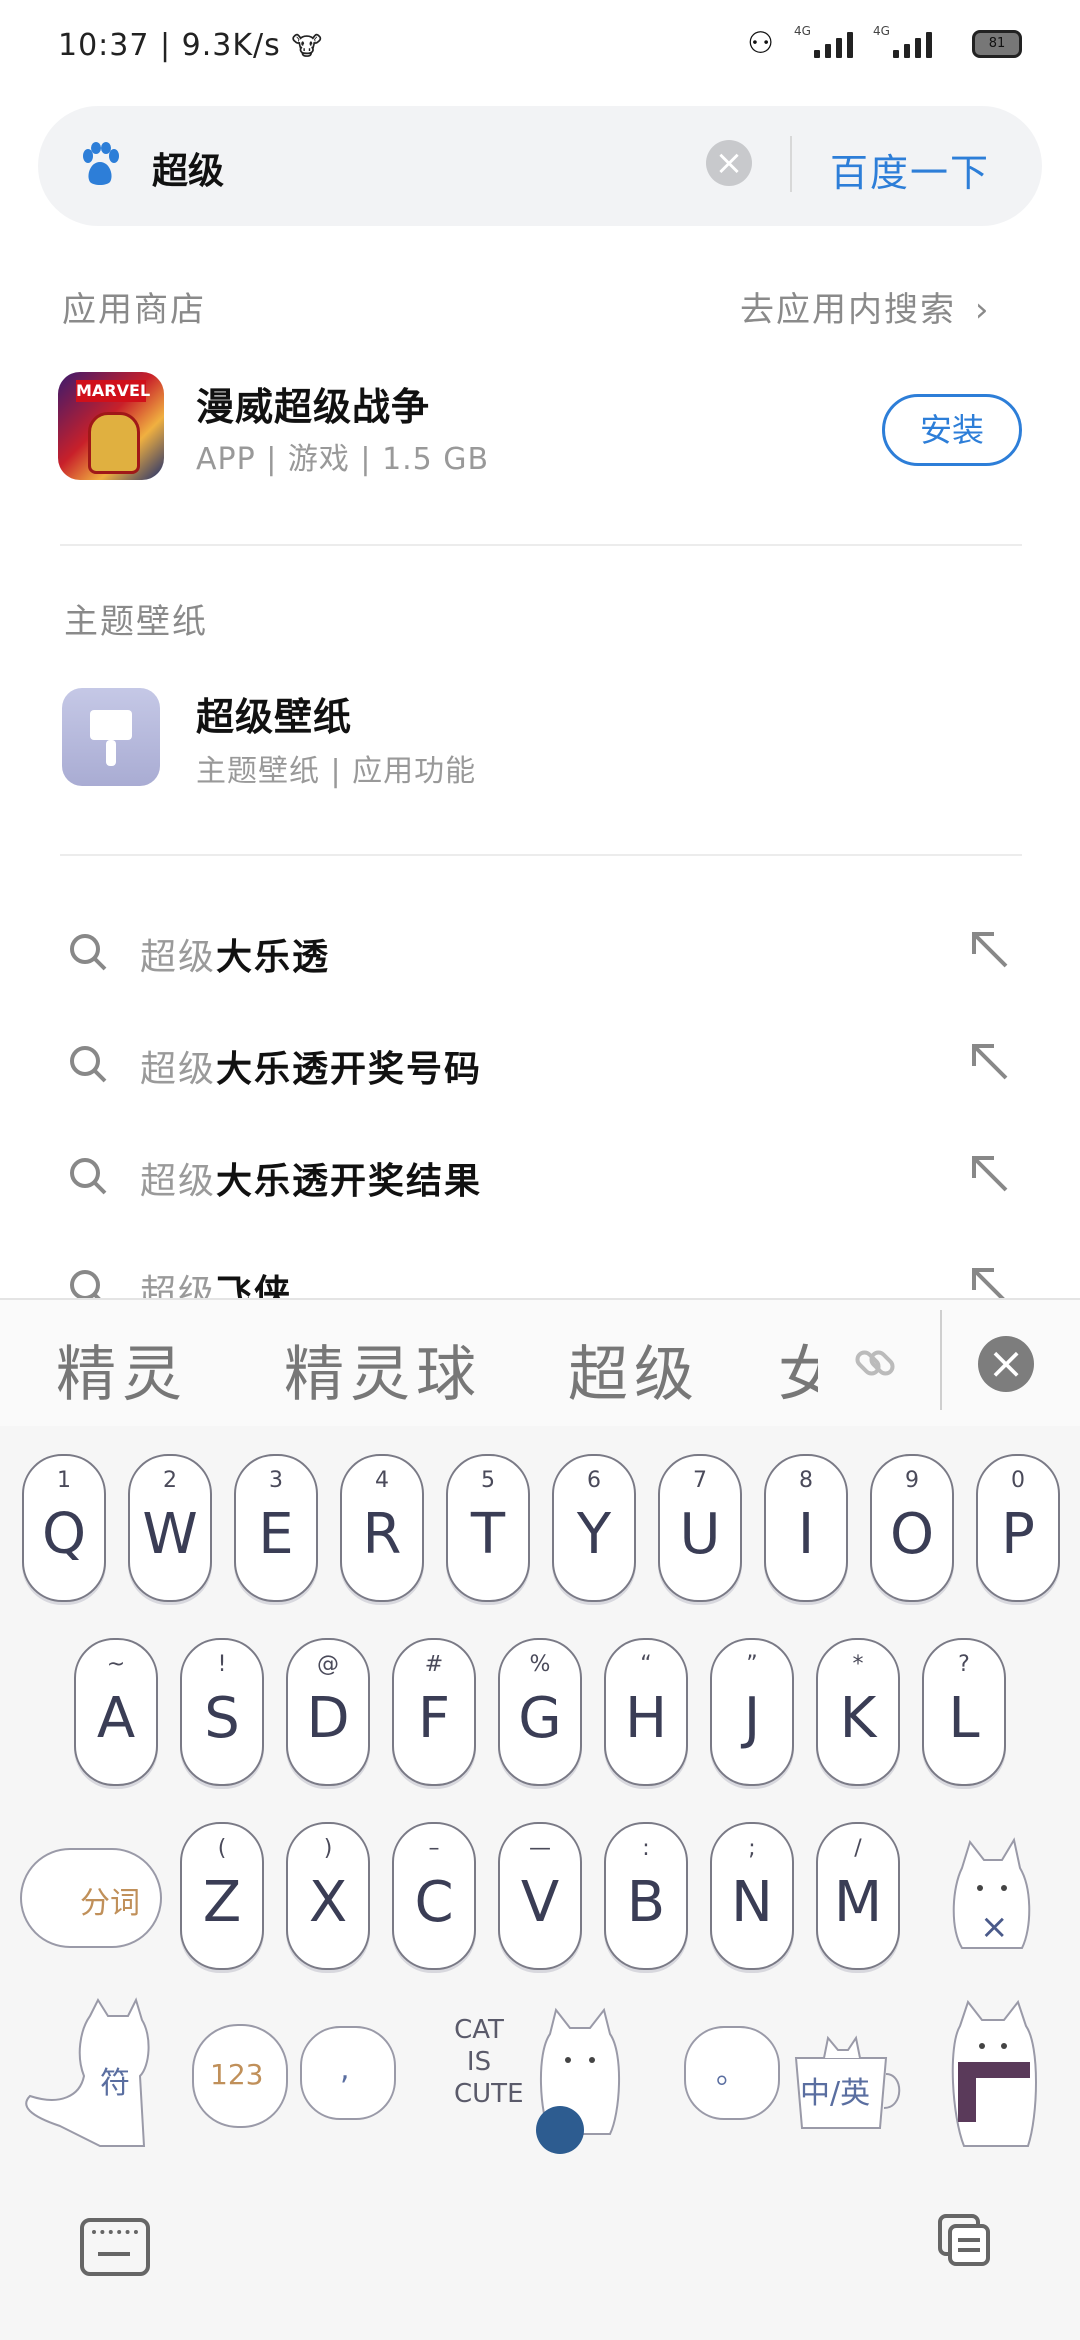  I want to click on key-x: ) X, so click(328, 1896).